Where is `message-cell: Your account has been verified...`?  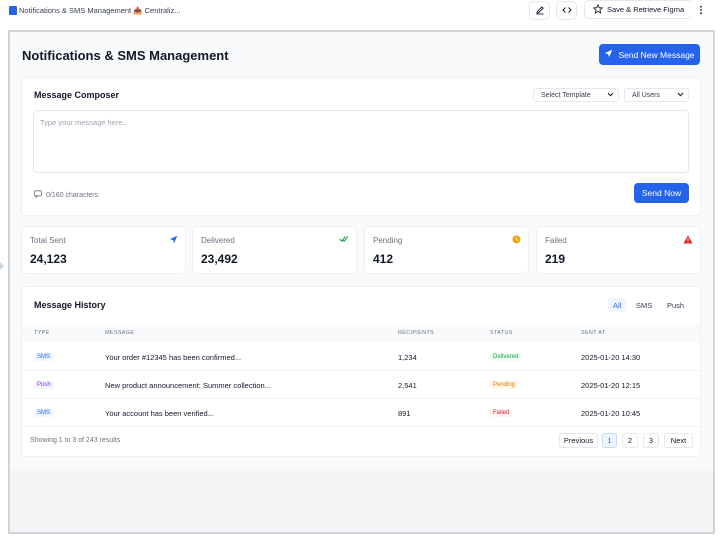 message-cell: Your account has been verified... is located at coordinates (159, 413).